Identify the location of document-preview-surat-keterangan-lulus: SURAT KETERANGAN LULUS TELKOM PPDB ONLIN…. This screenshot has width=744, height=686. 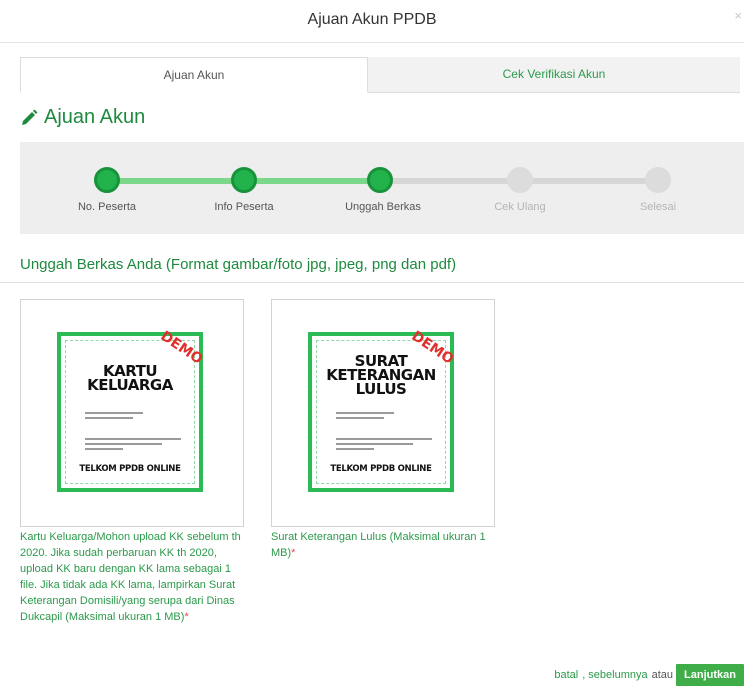
(382, 410).